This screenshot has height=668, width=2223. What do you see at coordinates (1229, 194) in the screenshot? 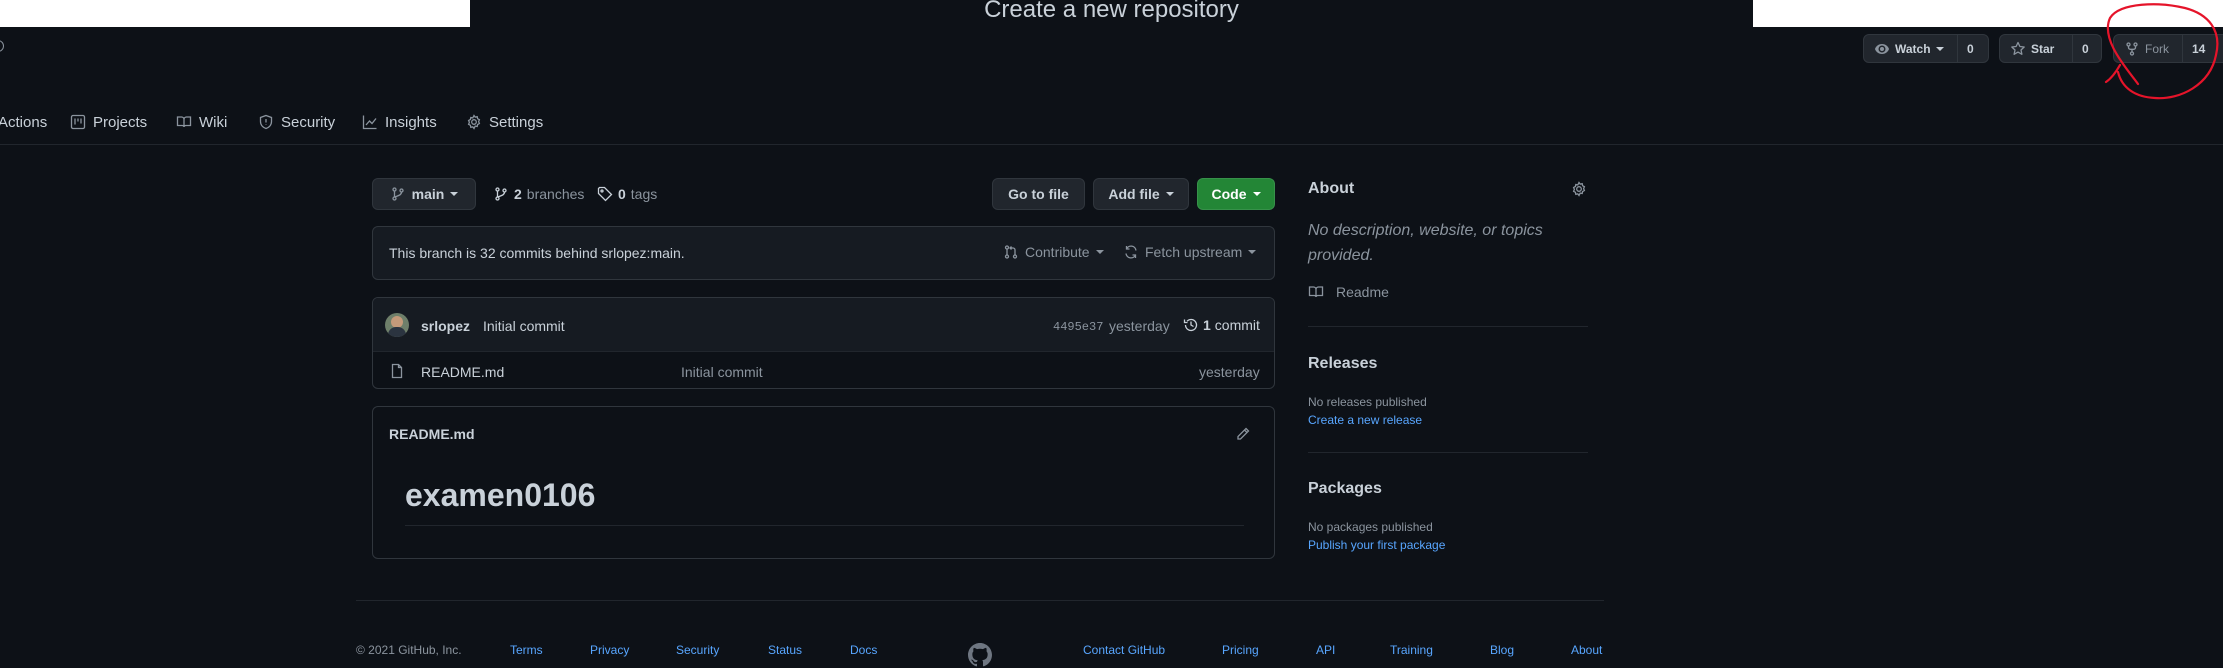
I see `code-label: Code` at bounding box center [1229, 194].